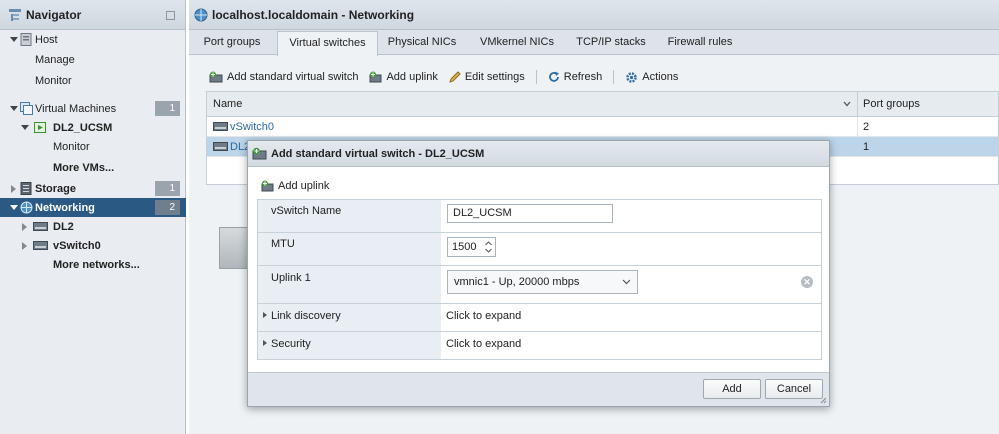 The width and height of the screenshot is (999, 434). What do you see at coordinates (304, 186) in the screenshot?
I see `dialog-add-uplink-label: Add uplink` at bounding box center [304, 186].